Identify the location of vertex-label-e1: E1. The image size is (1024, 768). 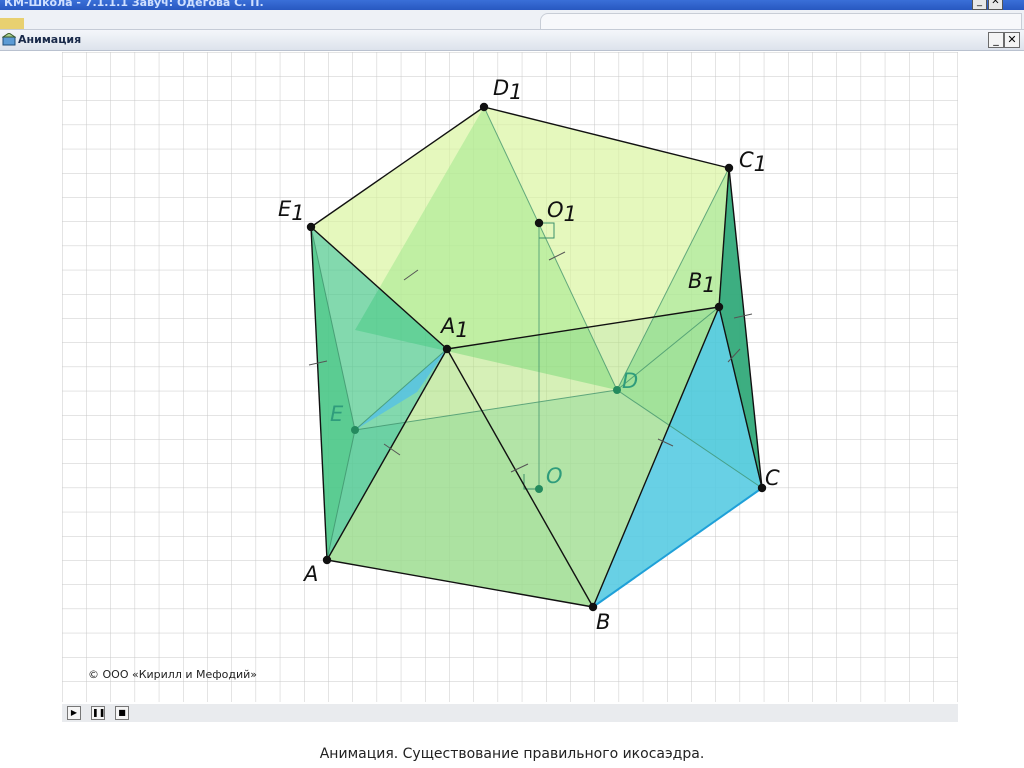
(291, 211).